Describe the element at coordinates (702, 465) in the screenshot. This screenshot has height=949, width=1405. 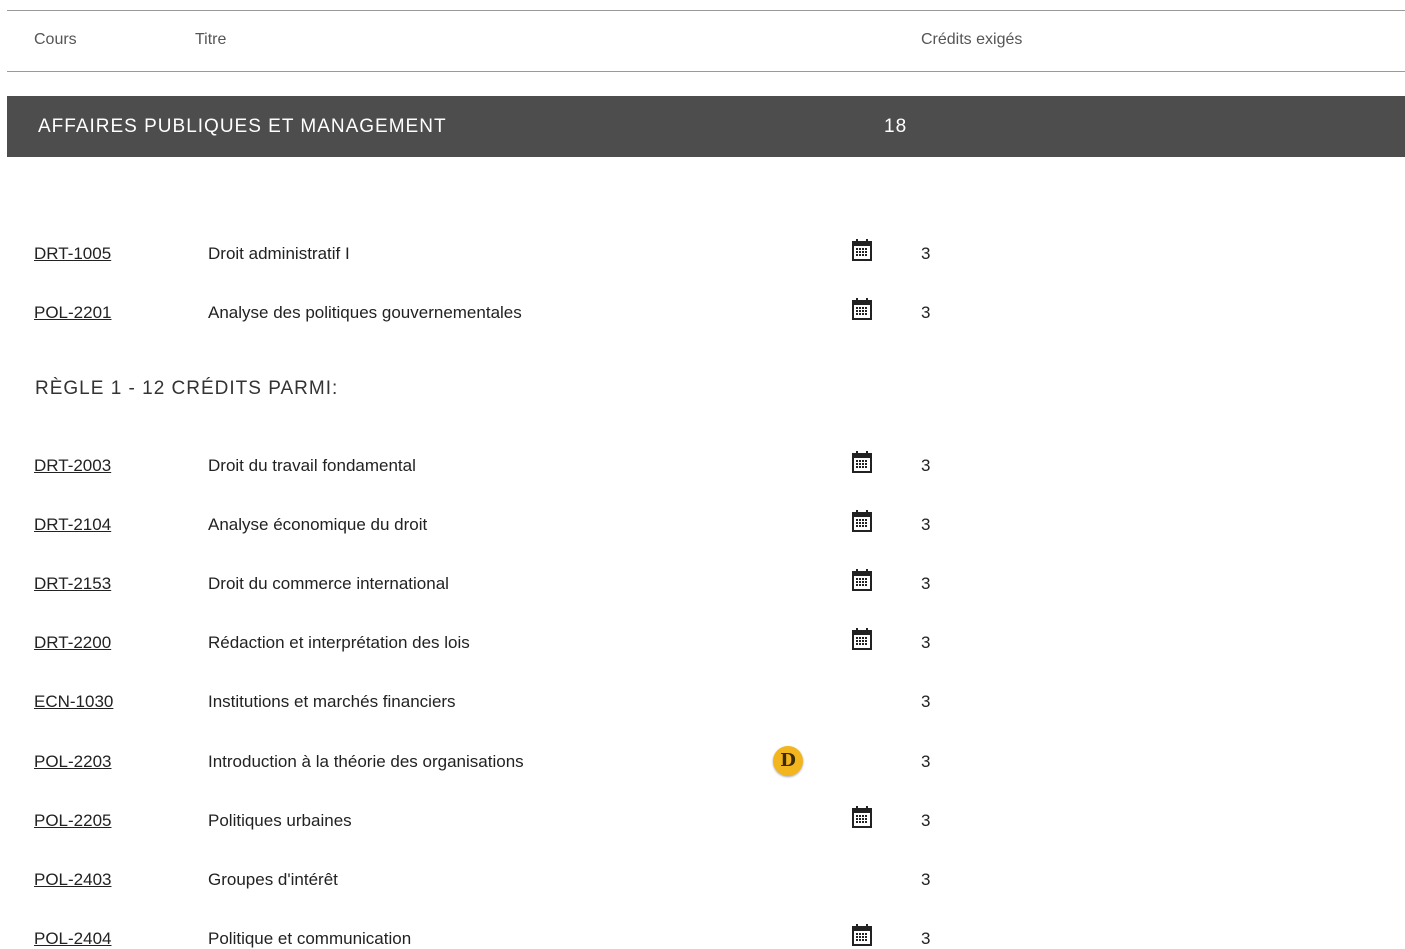
I see `table-row: DRT-2003 Droit du travail fondamental 3` at that location.